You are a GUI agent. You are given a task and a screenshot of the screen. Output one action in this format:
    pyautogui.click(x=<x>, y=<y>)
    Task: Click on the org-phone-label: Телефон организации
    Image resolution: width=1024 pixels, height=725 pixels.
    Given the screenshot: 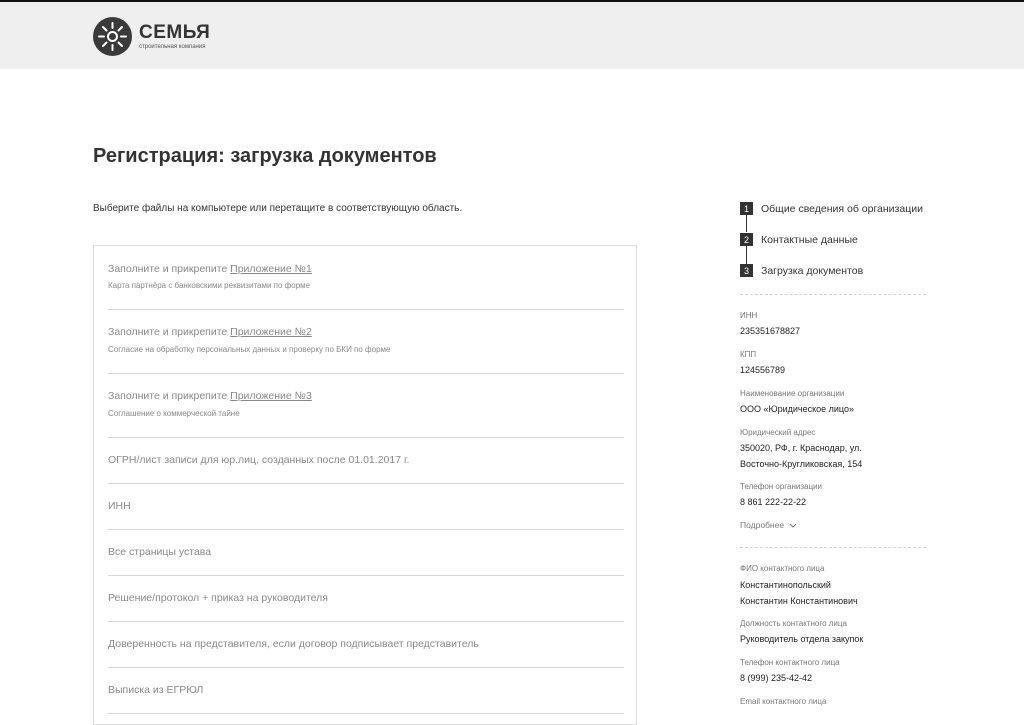 What is the action you would take?
    pyautogui.click(x=781, y=486)
    